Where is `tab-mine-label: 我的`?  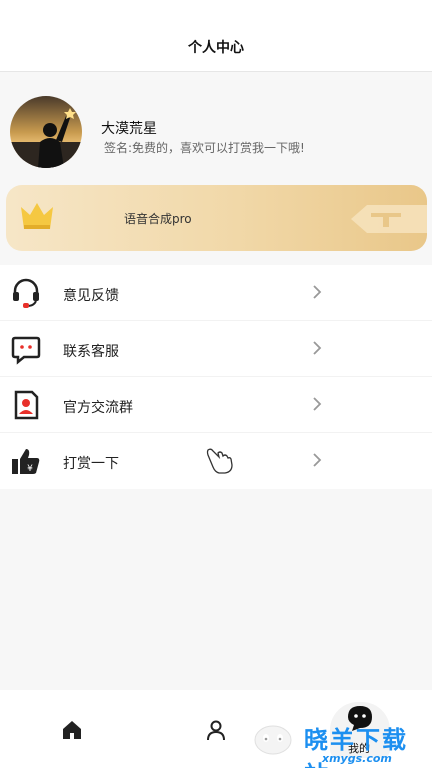 tab-mine-label: 我的 is located at coordinates (359, 748).